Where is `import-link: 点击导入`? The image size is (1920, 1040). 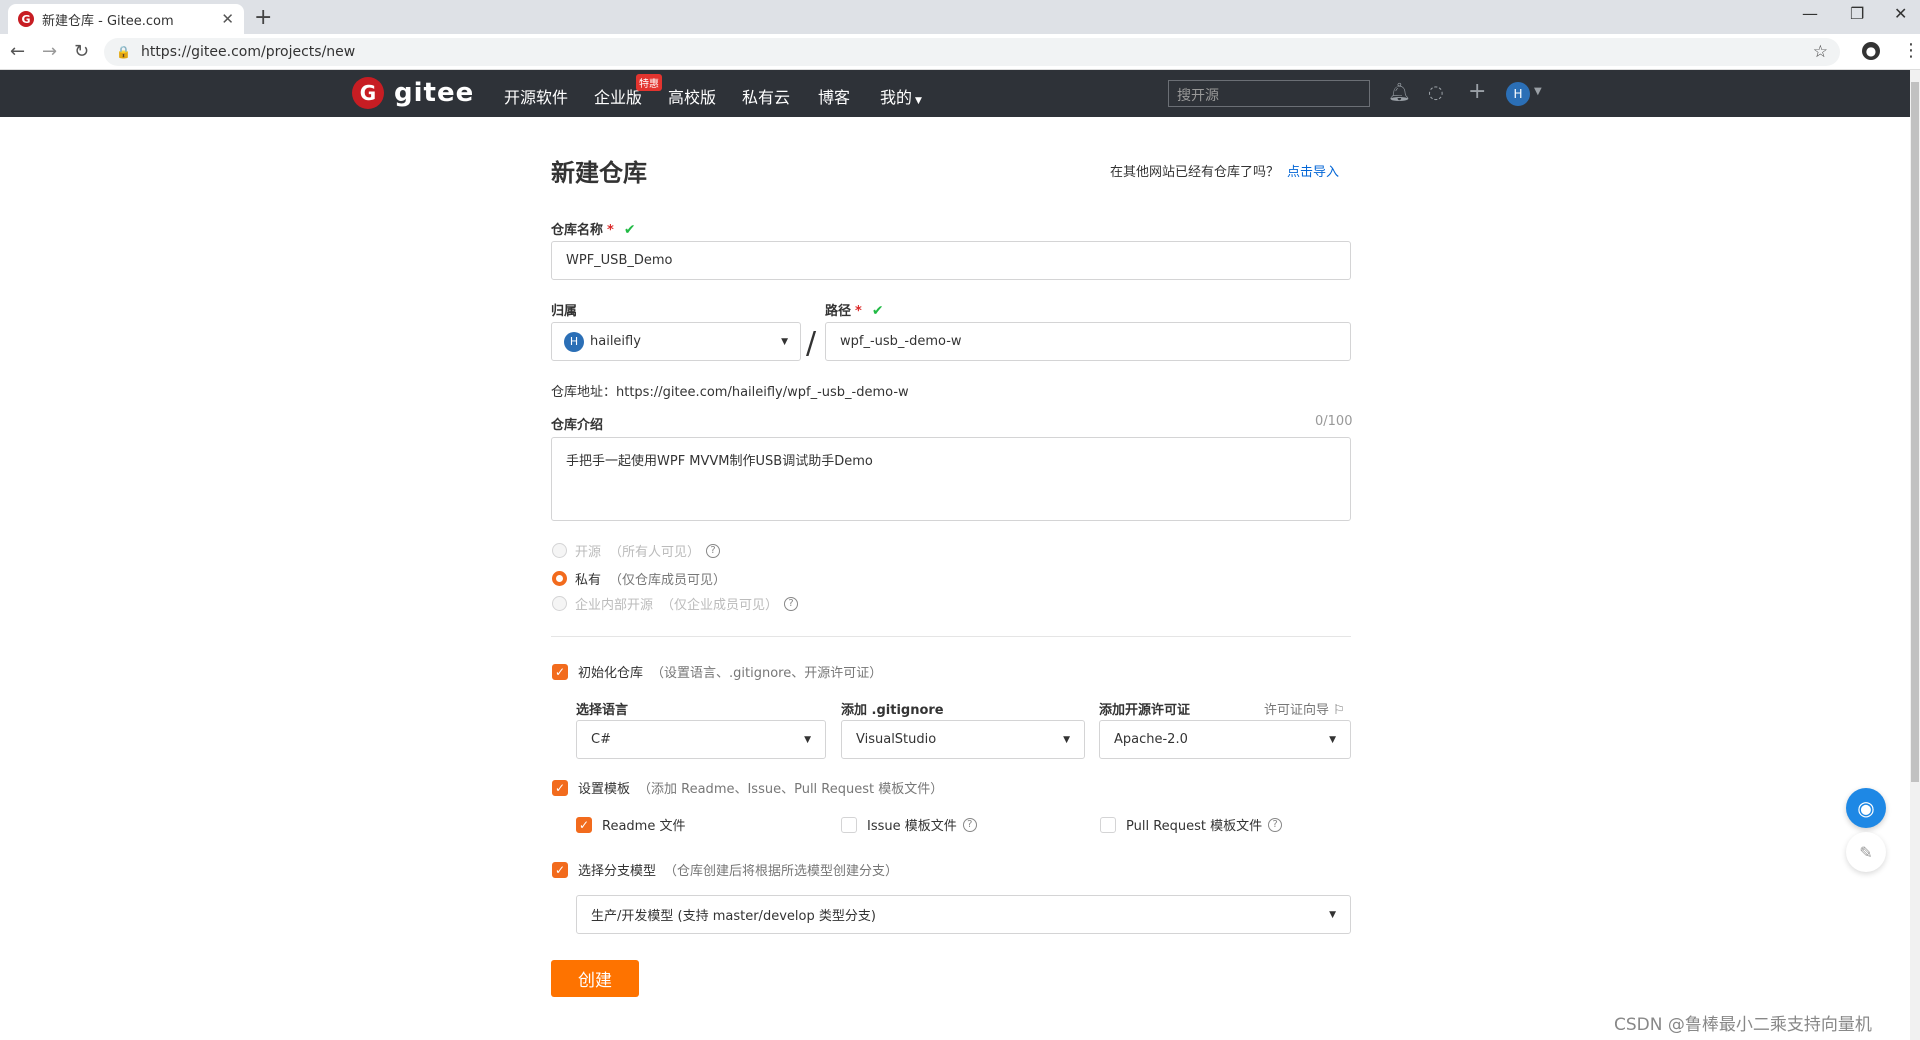 import-link: 点击导入 is located at coordinates (1313, 172).